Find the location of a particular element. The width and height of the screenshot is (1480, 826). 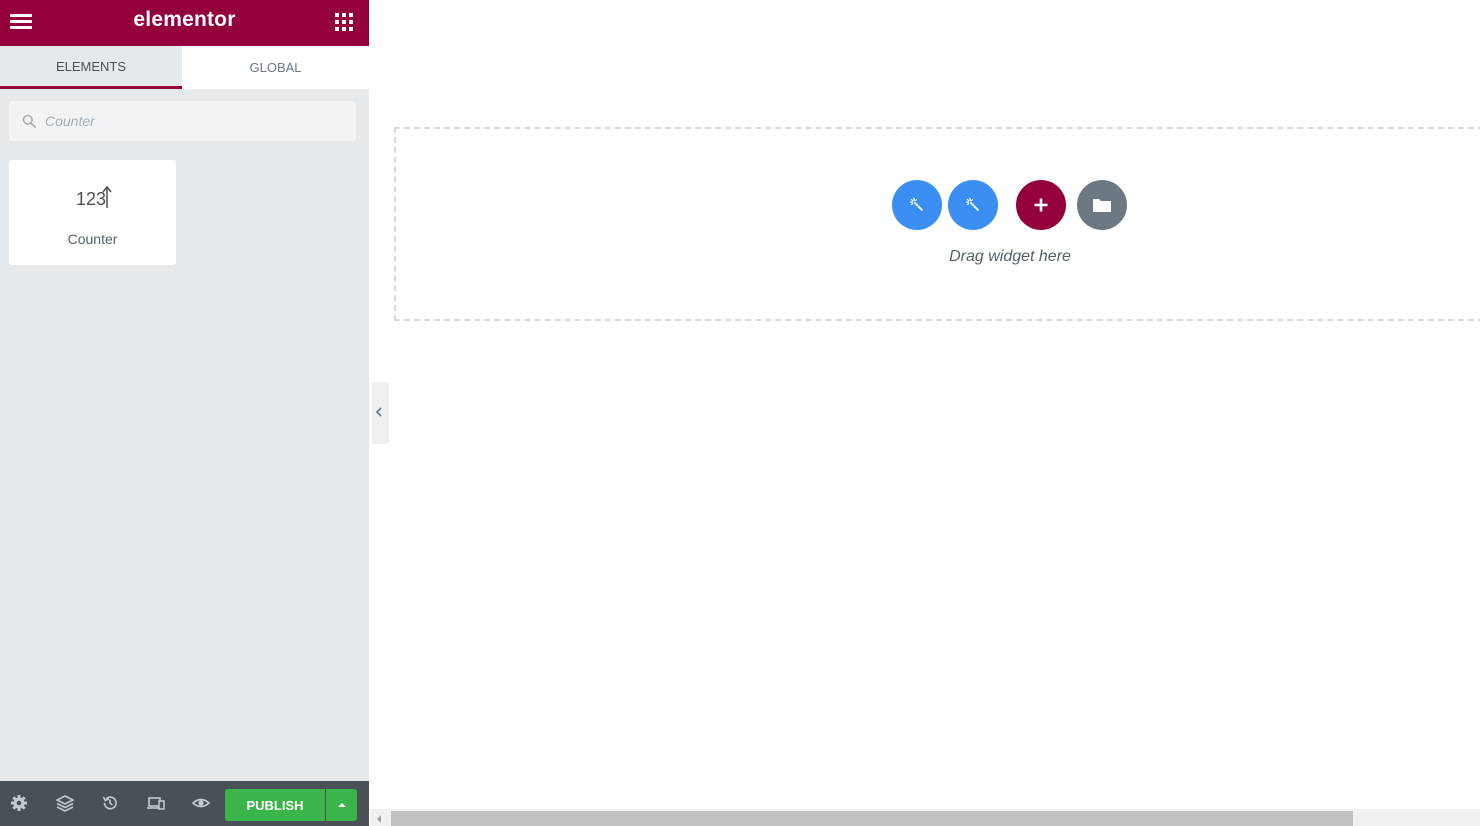

chevron-left-icon is located at coordinates (378, 412).